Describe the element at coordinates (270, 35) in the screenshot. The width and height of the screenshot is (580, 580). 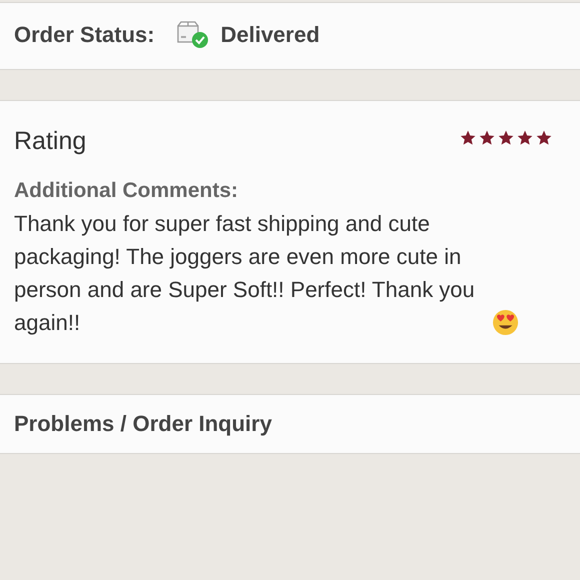
I see `order-status-value: Delivered` at that location.